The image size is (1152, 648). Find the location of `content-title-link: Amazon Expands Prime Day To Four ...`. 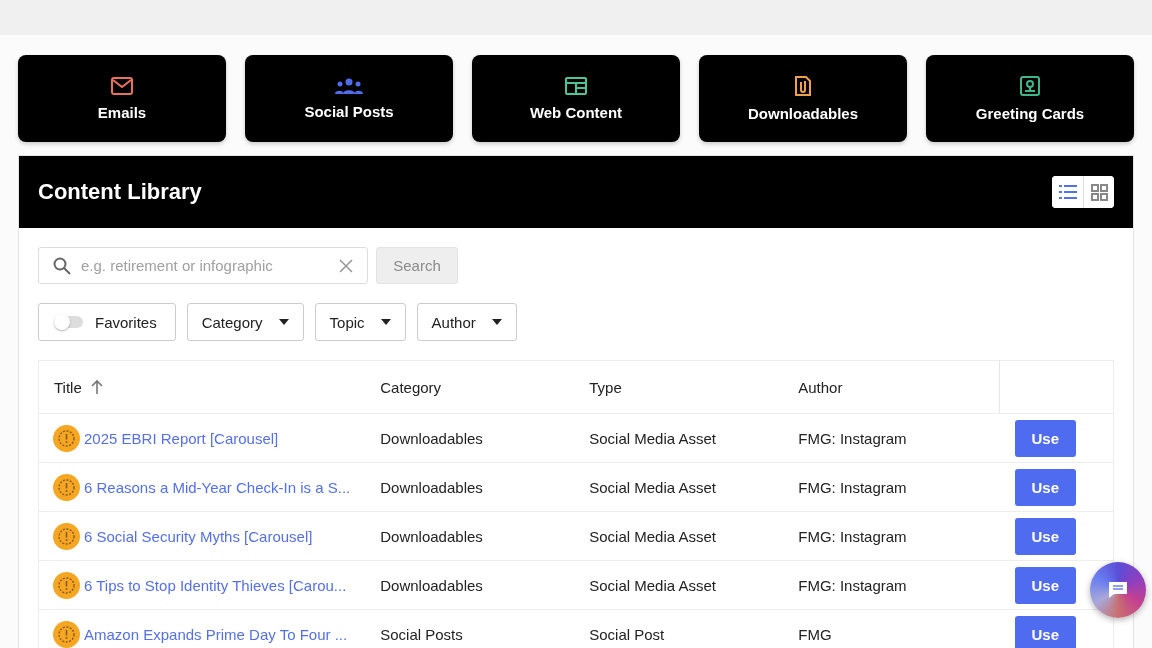

content-title-link: Amazon Expands Prime Day To Four ... is located at coordinates (216, 634).